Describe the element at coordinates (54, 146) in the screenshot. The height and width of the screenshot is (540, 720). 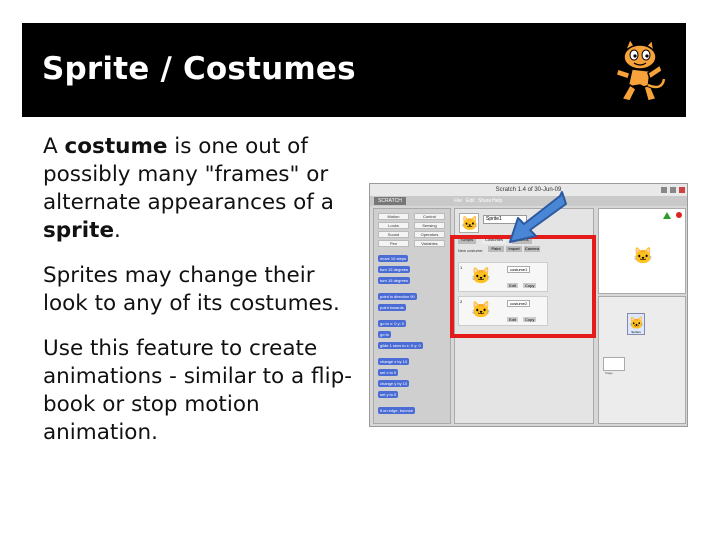
I see `p1-text-start: A` at that location.